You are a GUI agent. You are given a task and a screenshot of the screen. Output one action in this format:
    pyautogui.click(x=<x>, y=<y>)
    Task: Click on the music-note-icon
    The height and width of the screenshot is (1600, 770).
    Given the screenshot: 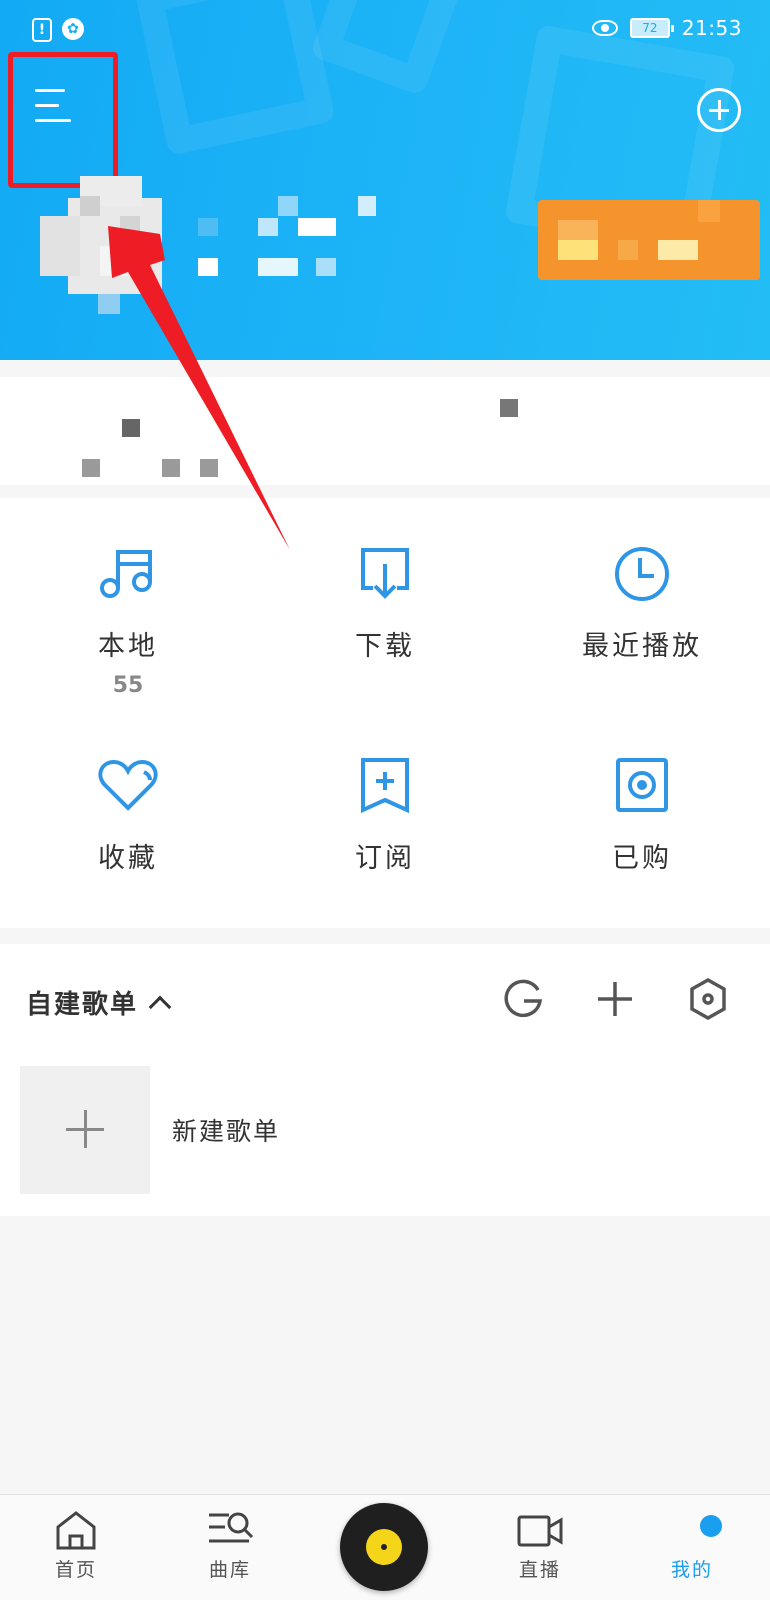 What is the action you would take?
    pyautogui.click(x=126, y=574)
    